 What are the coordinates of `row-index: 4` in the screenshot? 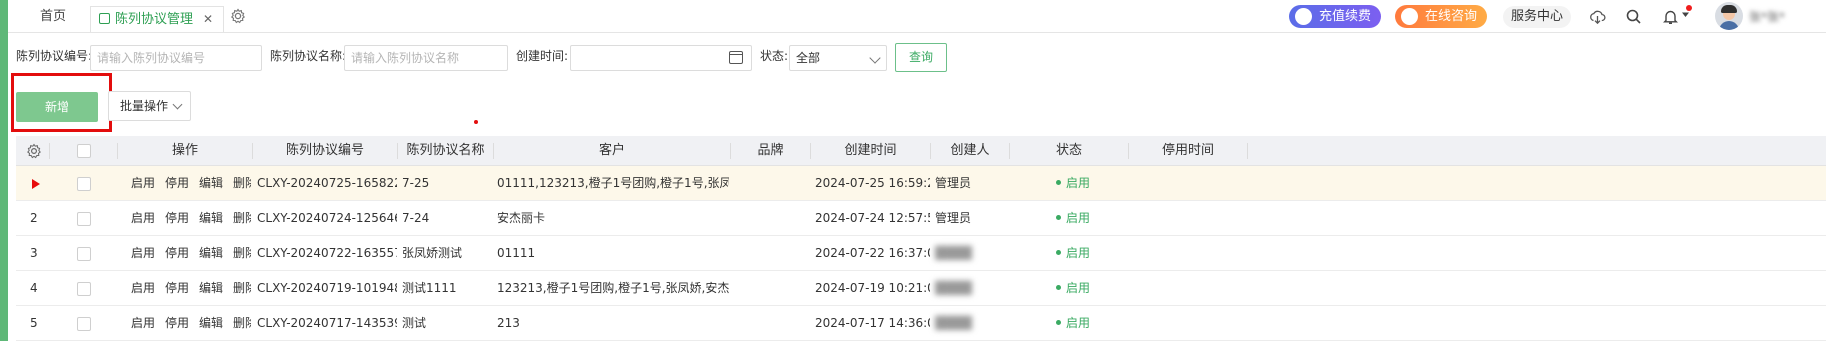 It's located at (34, 288).